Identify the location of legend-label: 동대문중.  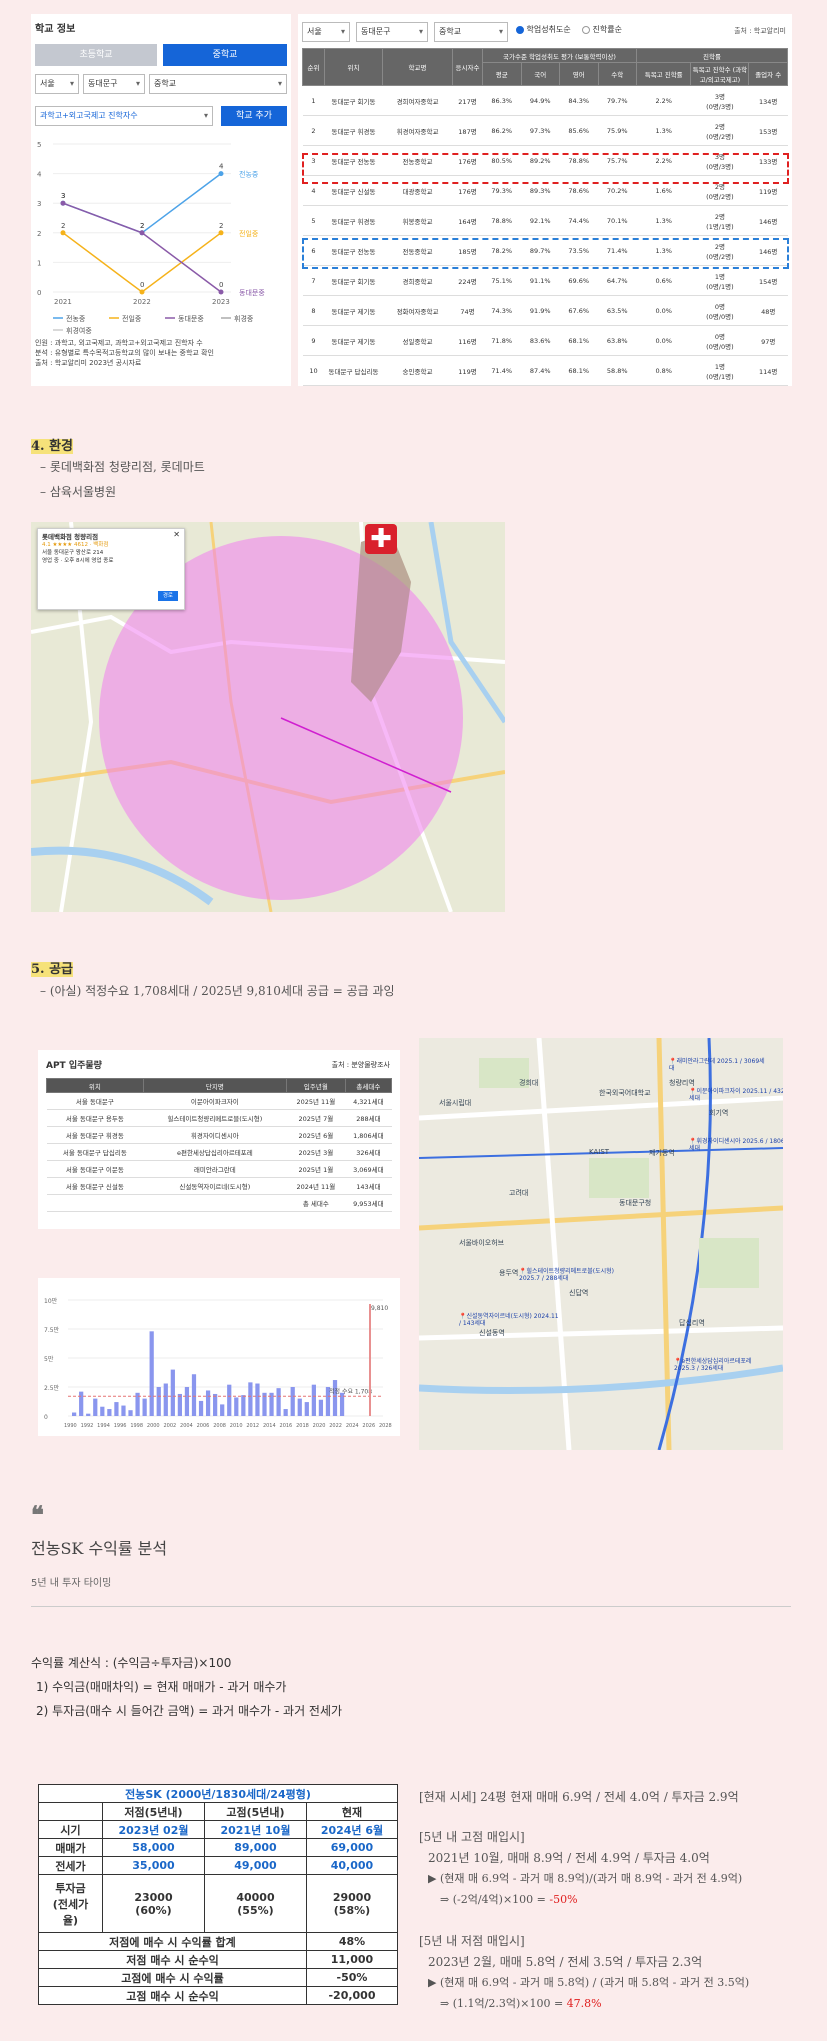
(191, 319).